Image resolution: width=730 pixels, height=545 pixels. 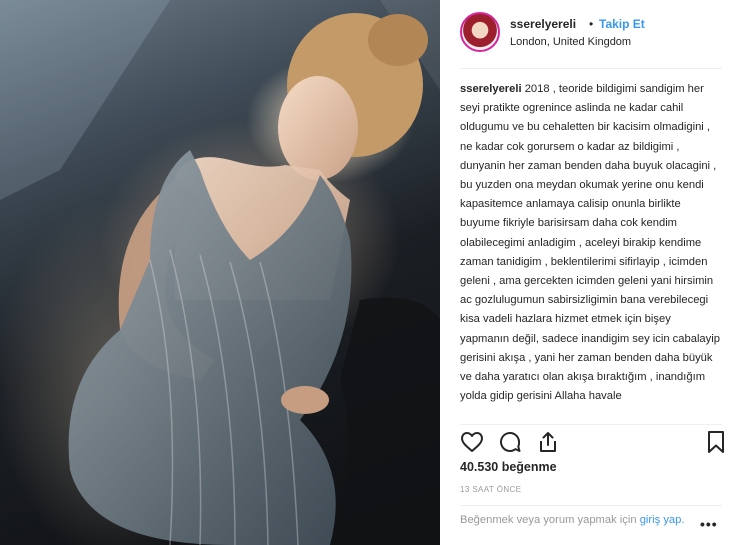 What do you see at coordinates (549, 443) in the screenshot?
I see `share-icon` at bounding box center [549, 443].